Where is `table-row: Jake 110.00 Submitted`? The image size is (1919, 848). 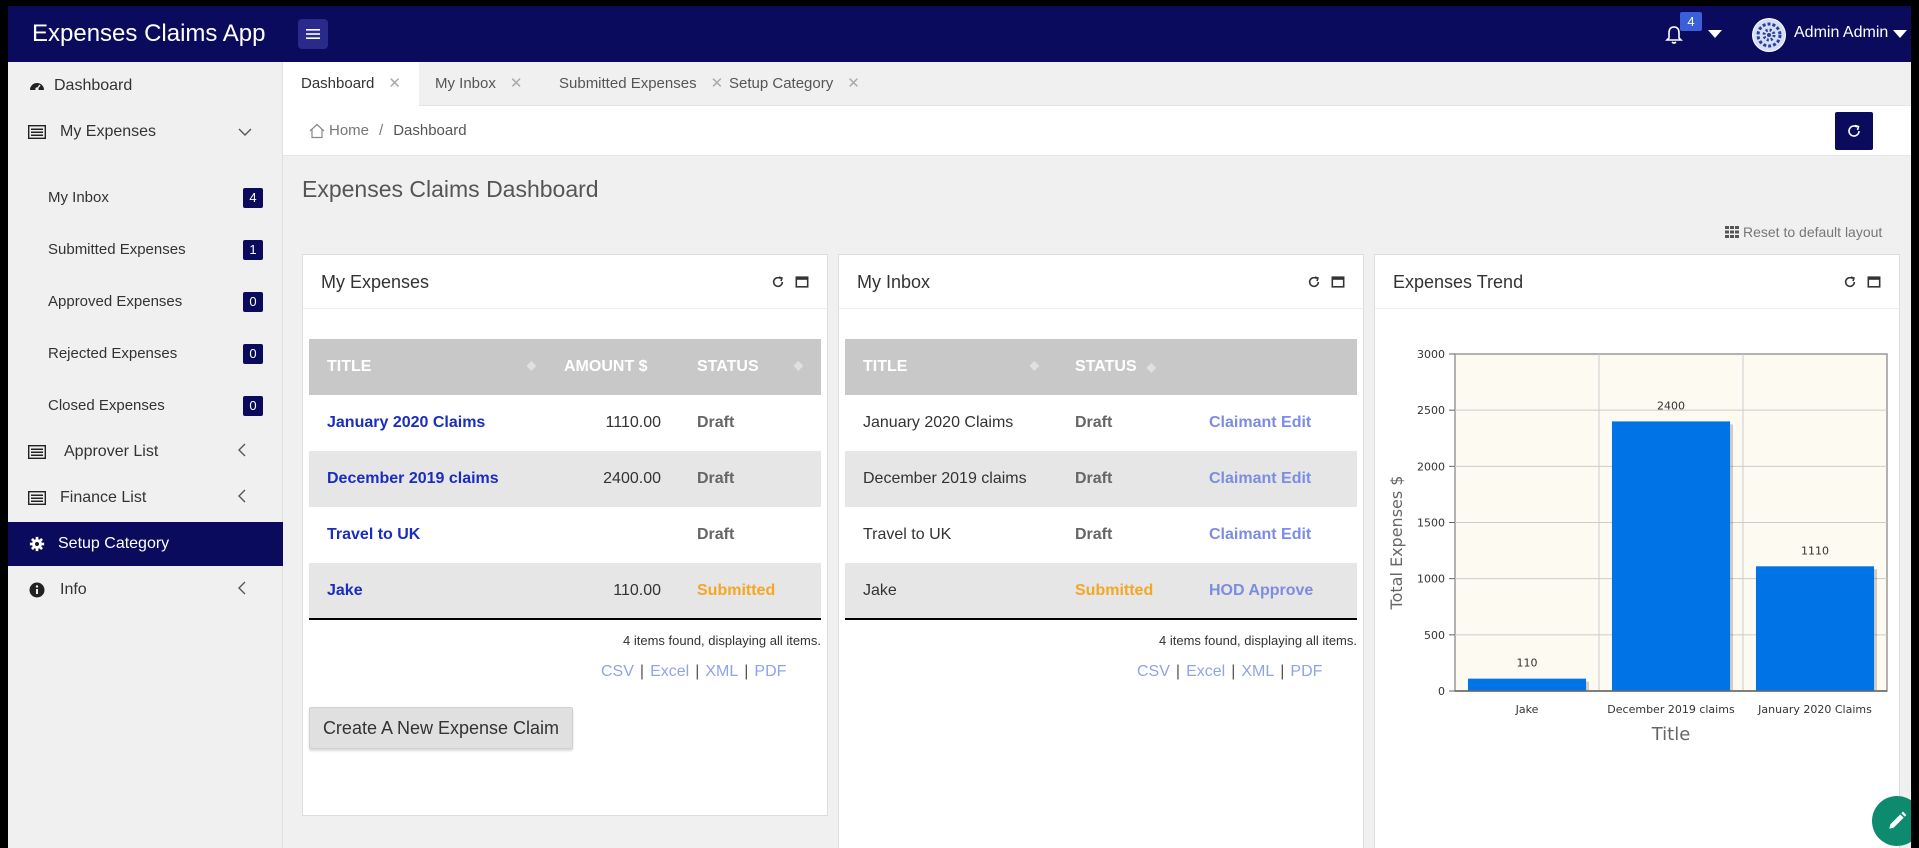 table-row: Jake 110.00 Submitted is located at coordinates (565, 591).